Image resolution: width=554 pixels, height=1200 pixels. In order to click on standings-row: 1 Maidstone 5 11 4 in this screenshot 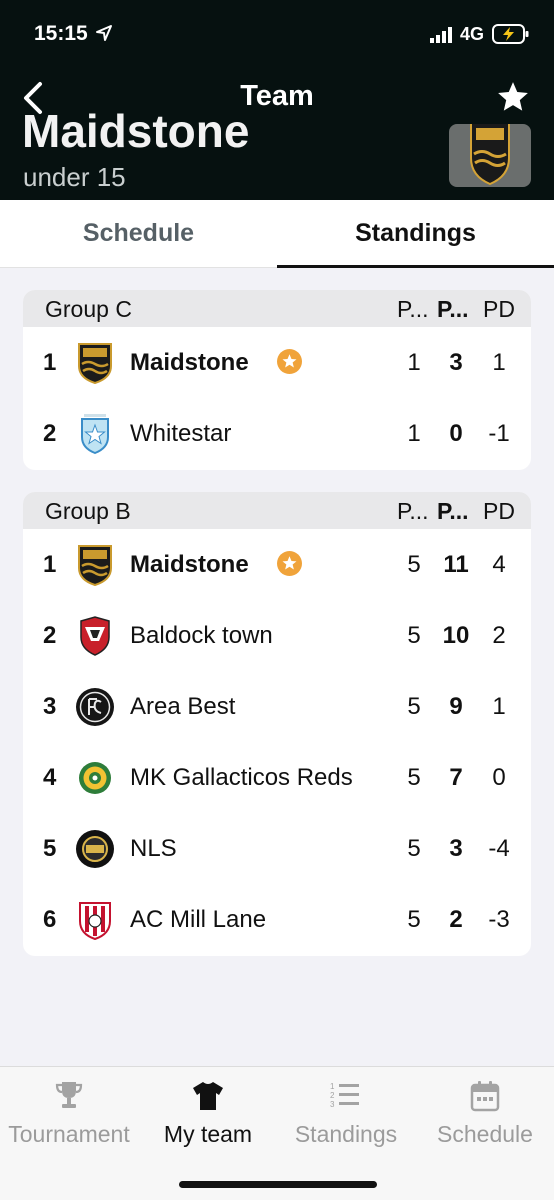, I will do `click(277, 564)`.